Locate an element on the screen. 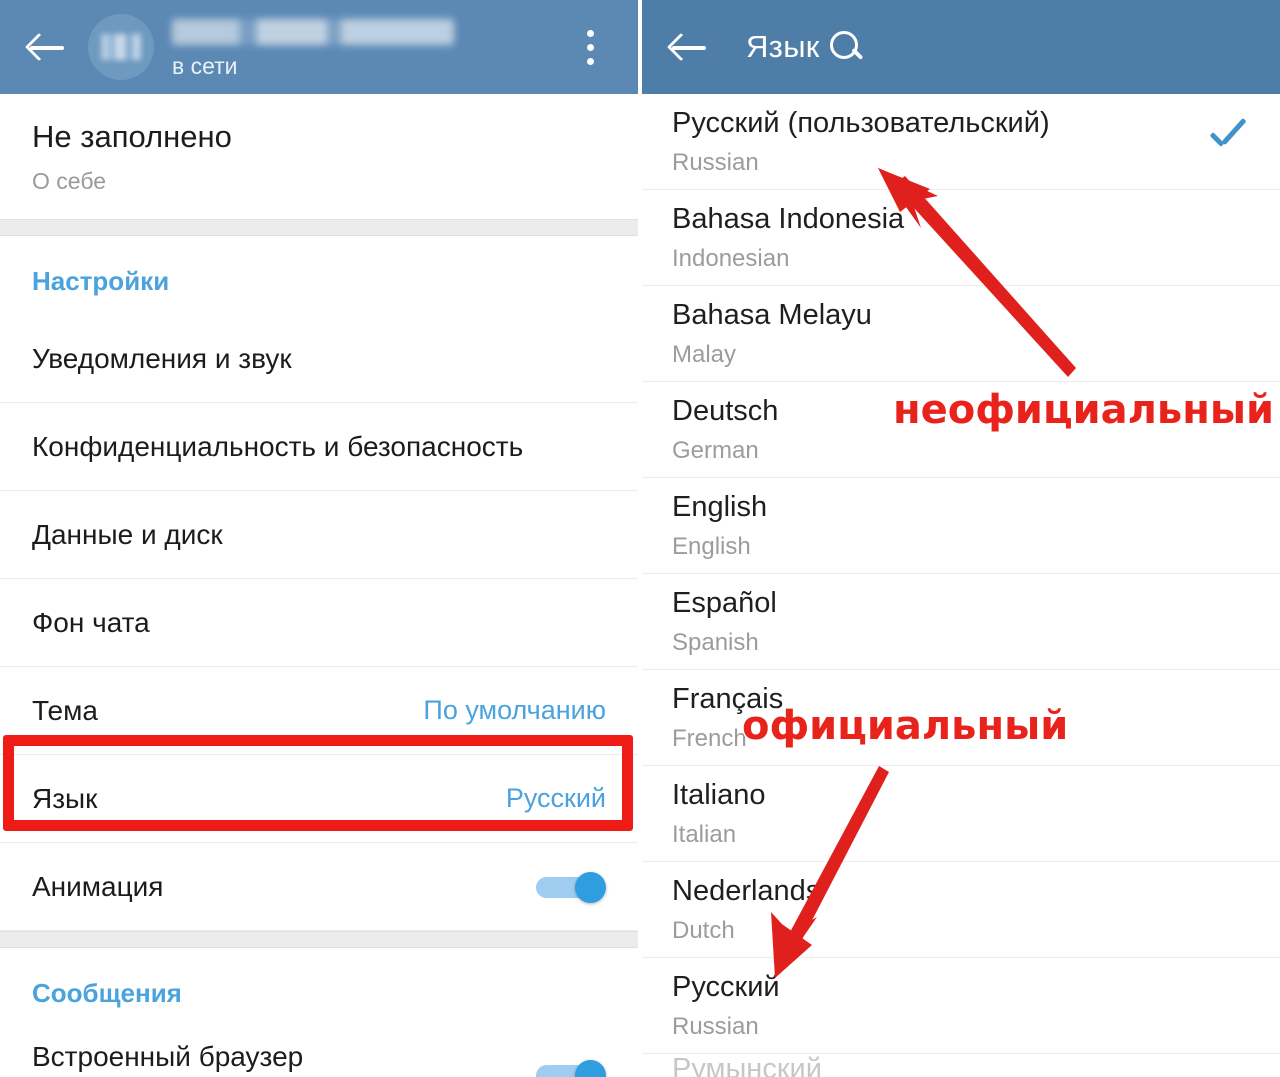 The width and height of the screenshot is (1280, 1077). language-english-name: English is located at coordinates (711, 546).